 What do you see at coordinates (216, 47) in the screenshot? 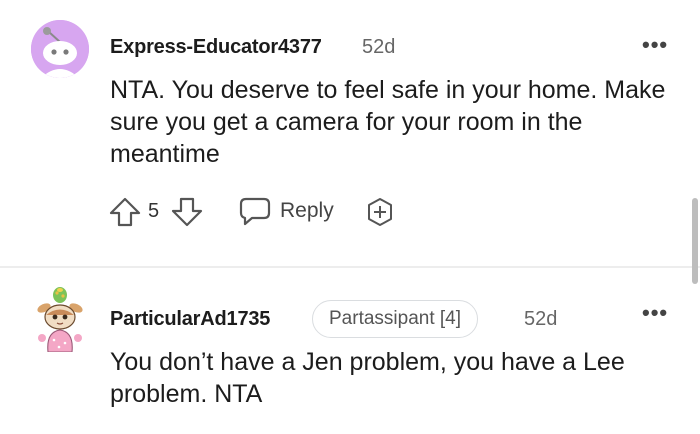
I see `username: Express-Educator4377` at bounding box center [216, 47].